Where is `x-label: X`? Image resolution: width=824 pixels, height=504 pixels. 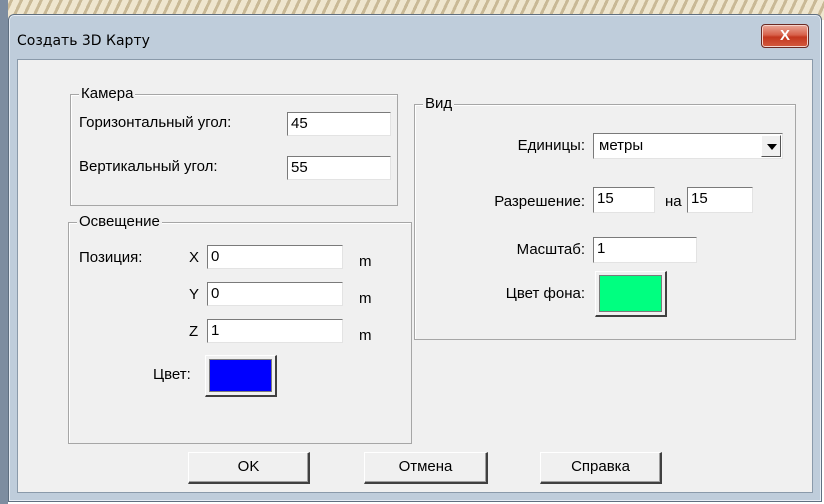 x-label: X is located at coordinates (194, 257).